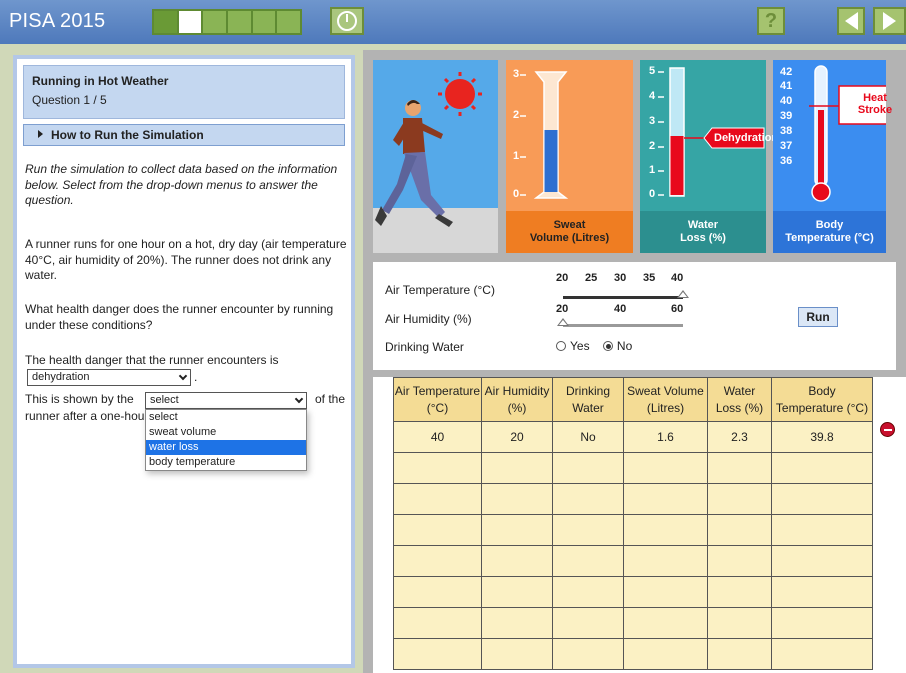 This screenshot has height=673, width=906. What do you see at coordinates (226, 400) in the screenshot?
I see `evidence-select: select` at bounding box center [226, 400].